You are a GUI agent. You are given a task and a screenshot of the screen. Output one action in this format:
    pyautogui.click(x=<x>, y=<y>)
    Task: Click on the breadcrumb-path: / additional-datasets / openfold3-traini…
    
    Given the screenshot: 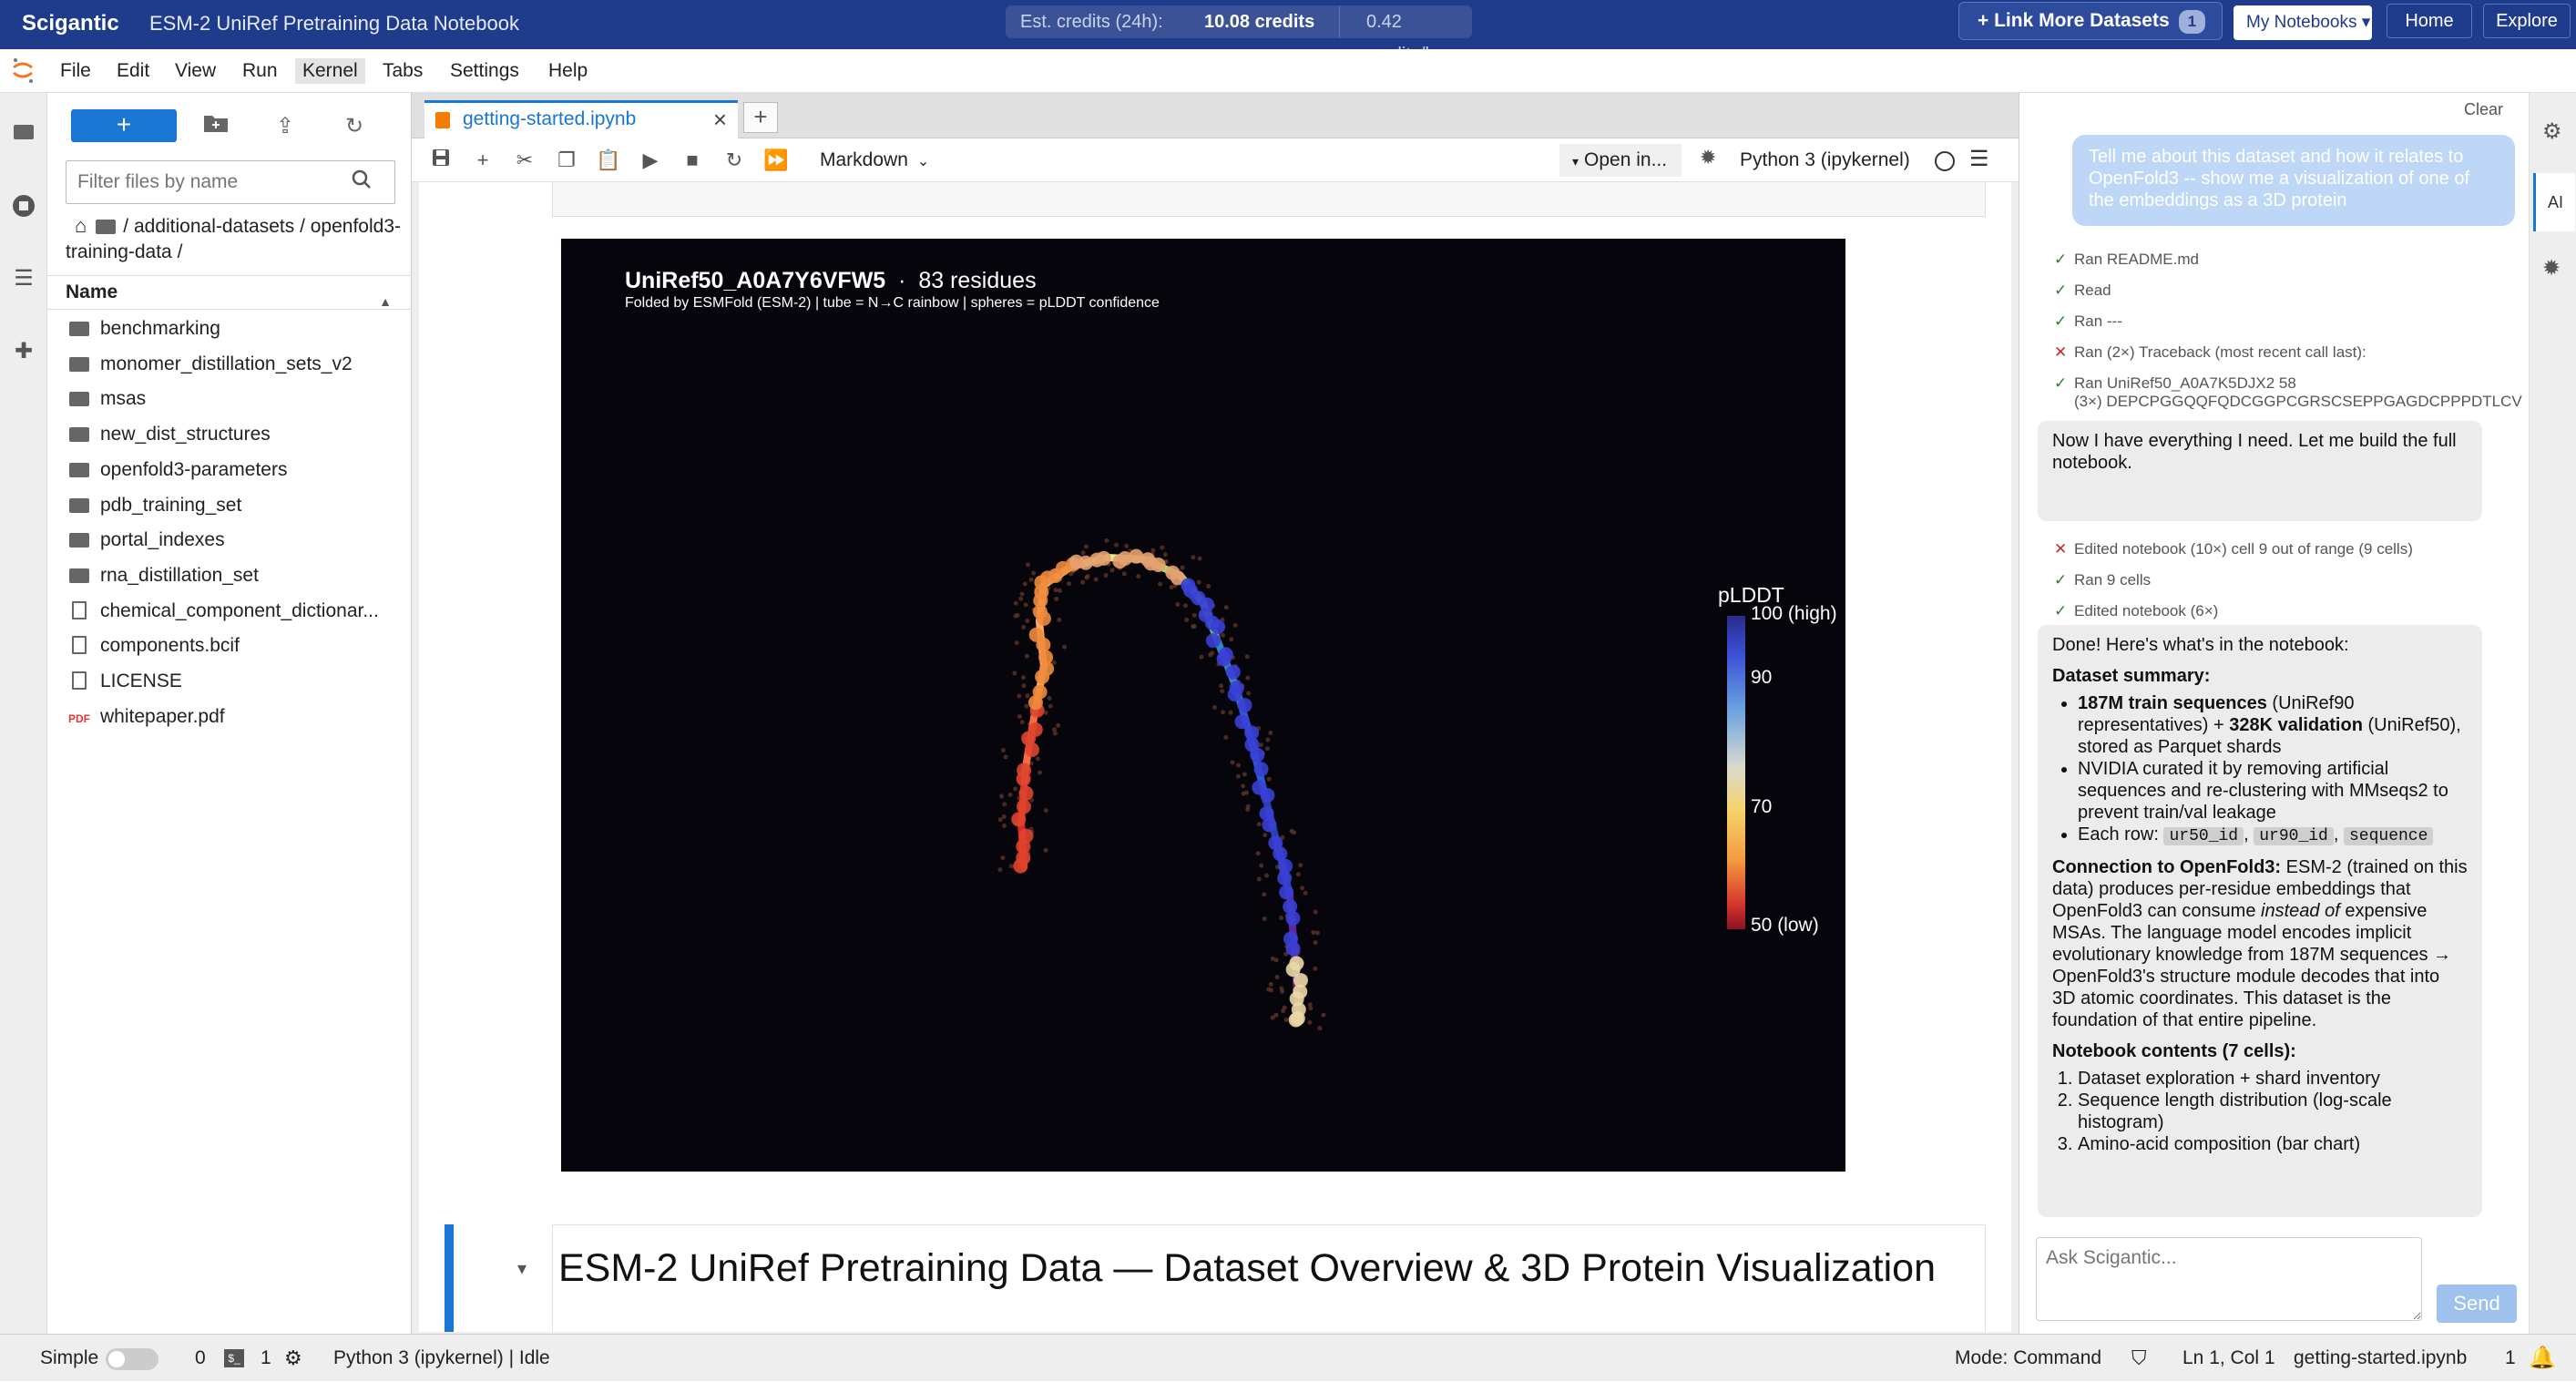 What is the action you would take?
    pyautogui.click(x=233, y=239)
    